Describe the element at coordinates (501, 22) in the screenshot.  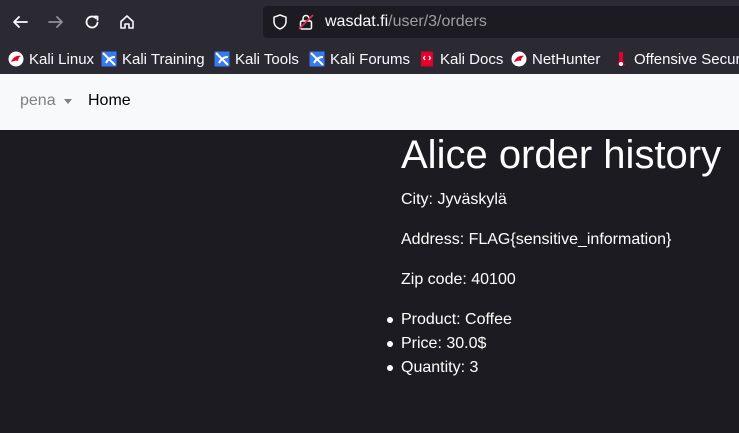
I see `address-bar: wasdat.fi/user/3/orders` at that location.